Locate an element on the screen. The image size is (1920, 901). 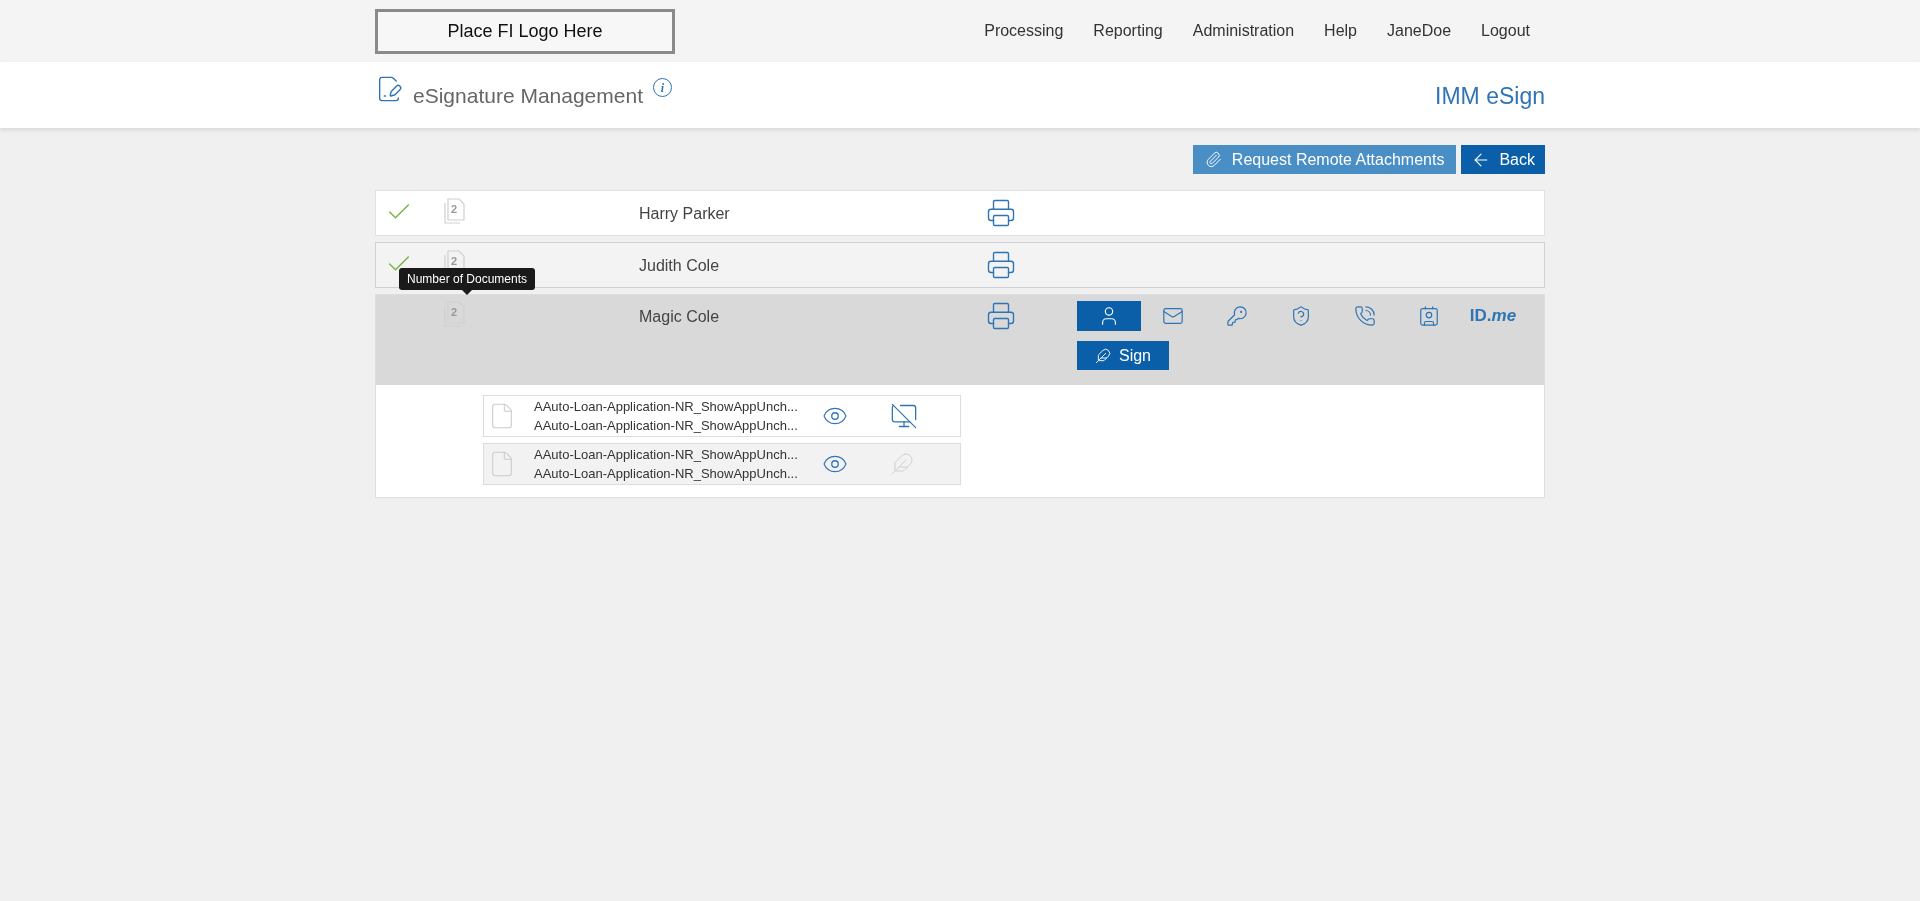
key-icon is located at coordinates (1237, 316).